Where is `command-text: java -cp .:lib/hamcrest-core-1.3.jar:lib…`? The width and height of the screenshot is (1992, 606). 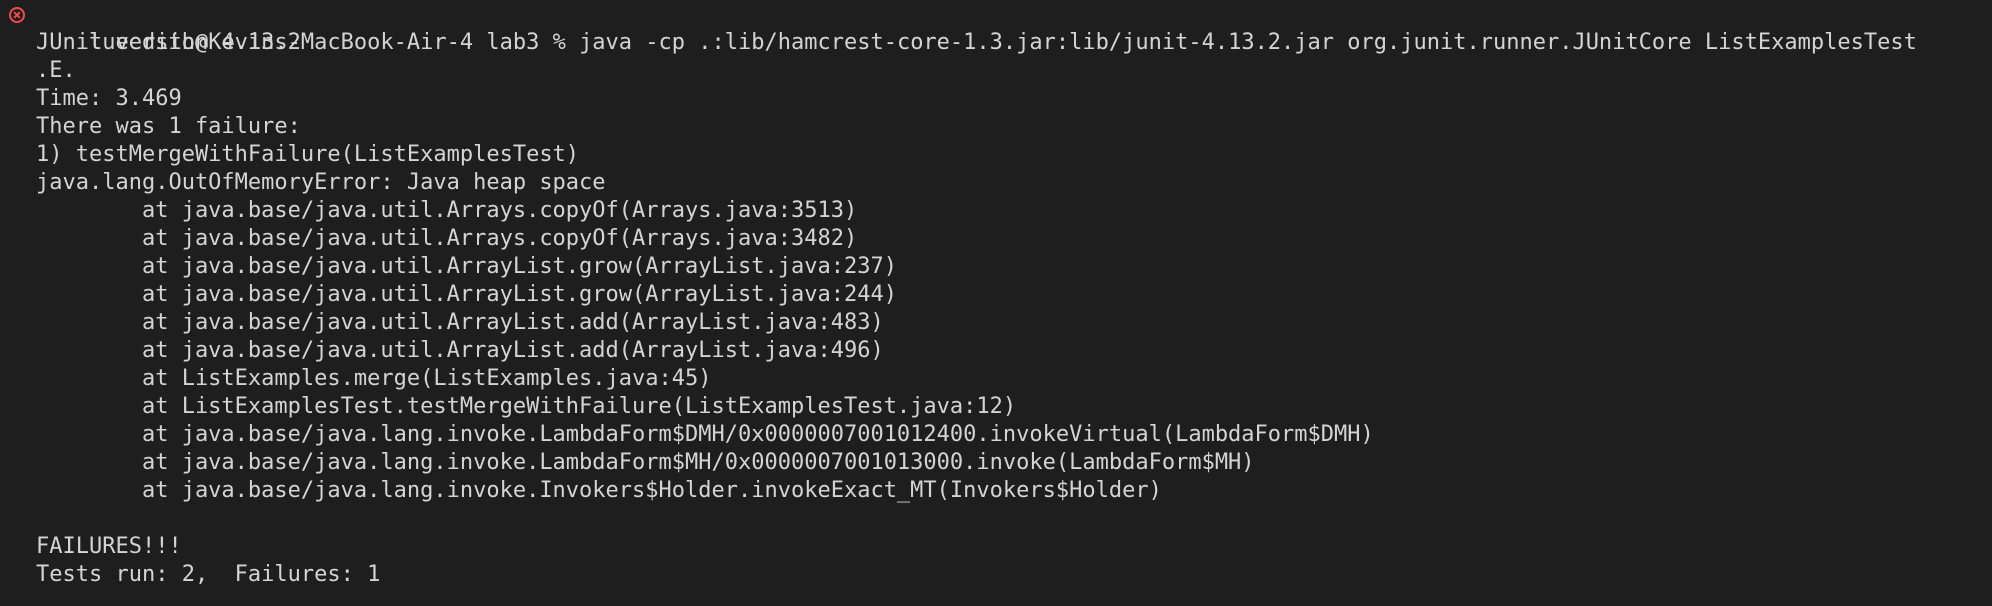
command-text: java -cp .:lib/hamcrest-core-1.3.jar:lib… is located at coordinates (1248, 42).